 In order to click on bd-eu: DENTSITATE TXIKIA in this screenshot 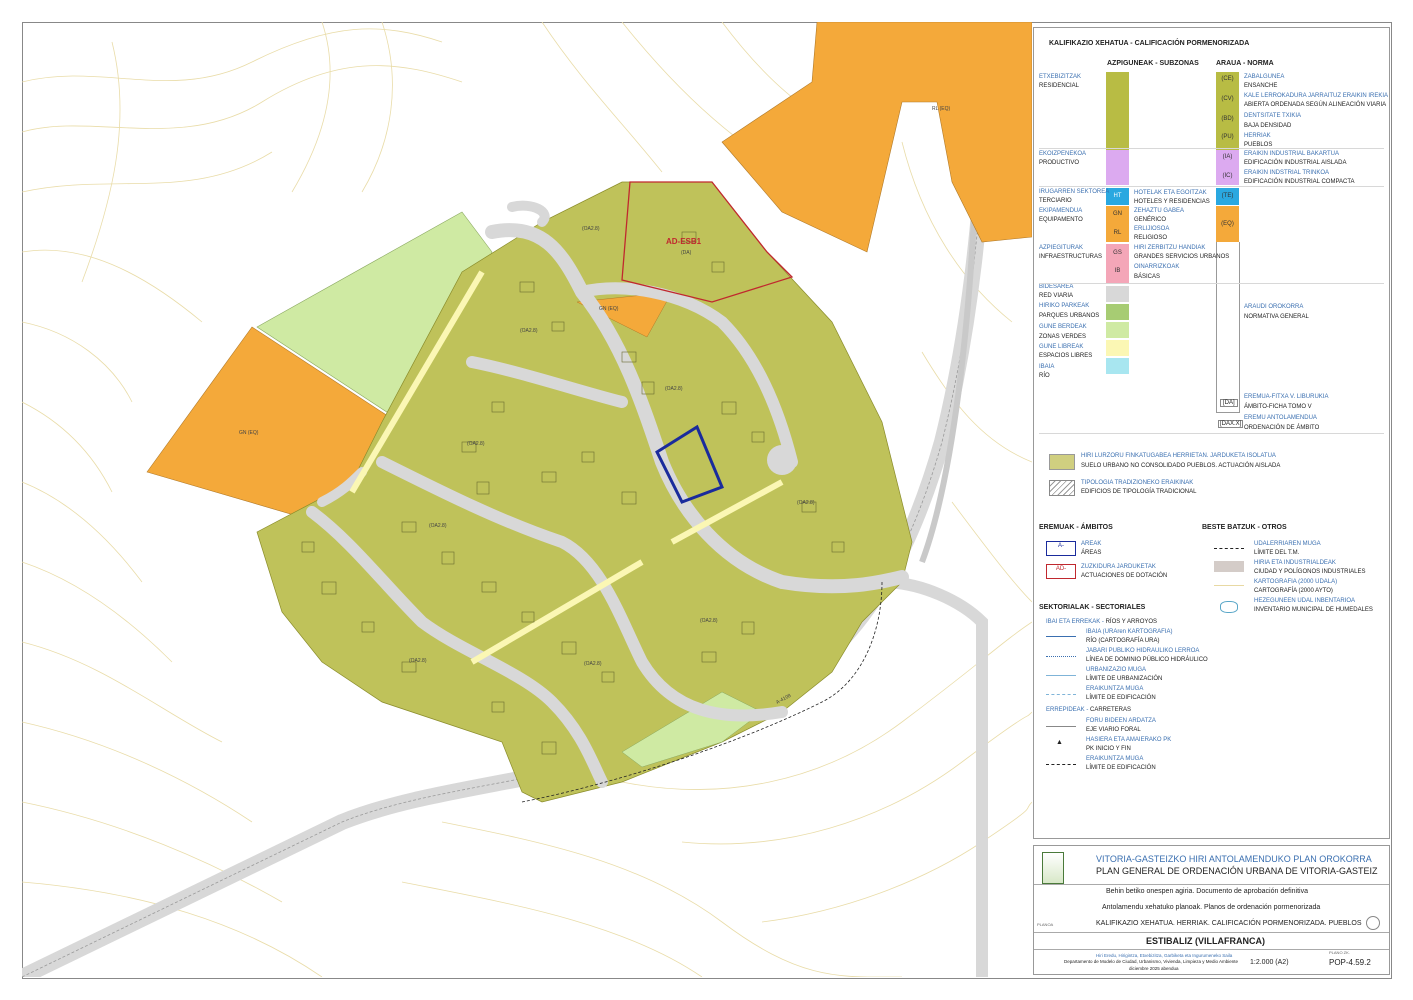, I will do `click(1273, 116)`.